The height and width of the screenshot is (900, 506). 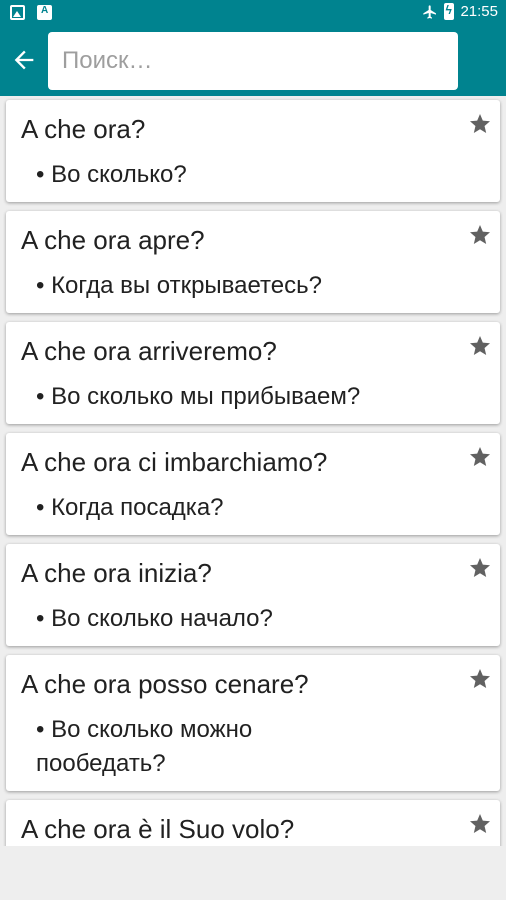 What do you see at coordinates (149, 351) in the screenshot?
I see `phrase-italian: A che ora arriveremo?` at bounding box center [149, 351].